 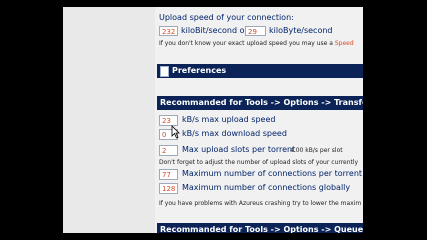 What do you see at coordinates (234, 133) in the screenshot?
I see `max-download-label: kB/s max download speed` at bounding box center [234, 133].